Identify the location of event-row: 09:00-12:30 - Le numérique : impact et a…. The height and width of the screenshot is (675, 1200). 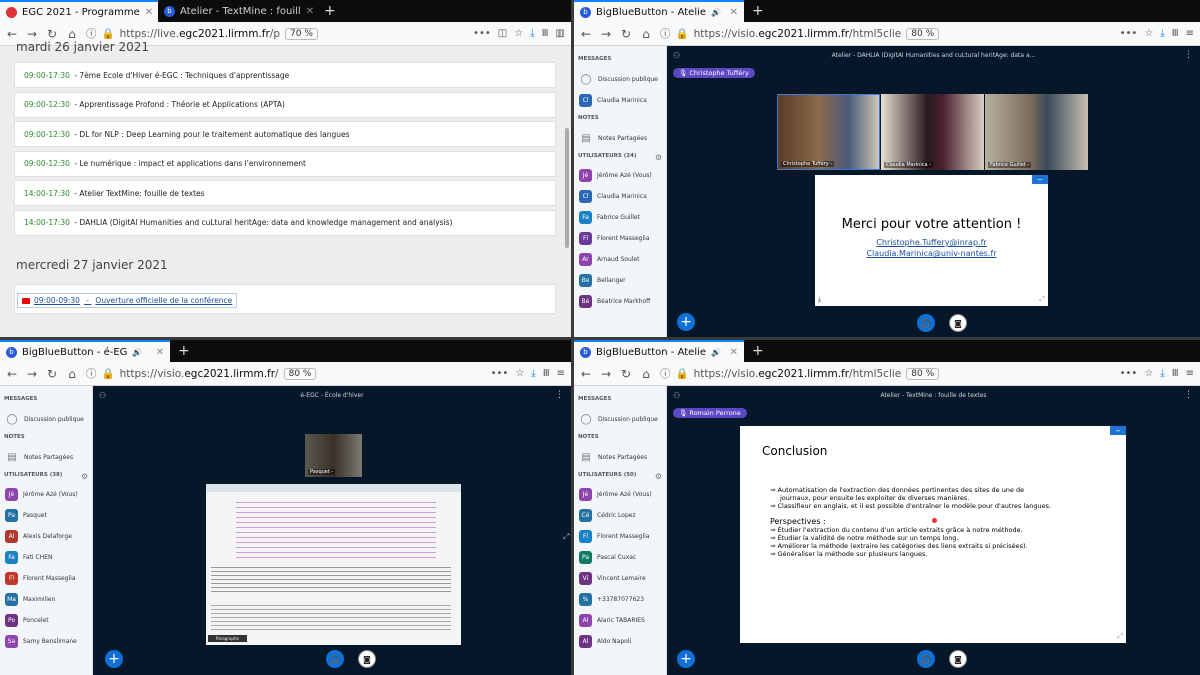
(285, 163).